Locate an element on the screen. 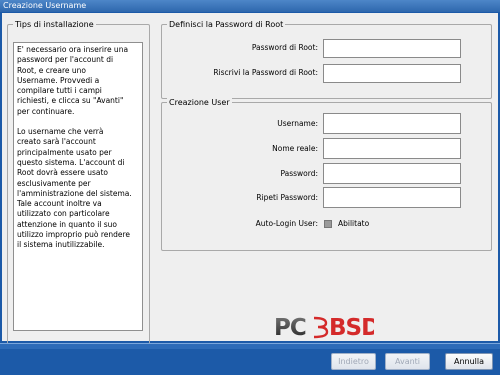  pcbsd-logo: PC BSD is located at coordinates (324, 327).